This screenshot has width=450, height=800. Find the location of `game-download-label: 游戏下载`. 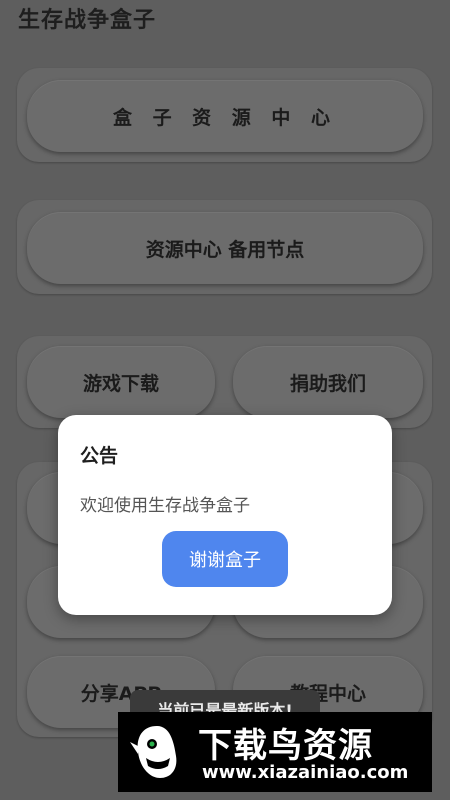

game-download-label: 游戏下载 is located at coordinates (120, 383).